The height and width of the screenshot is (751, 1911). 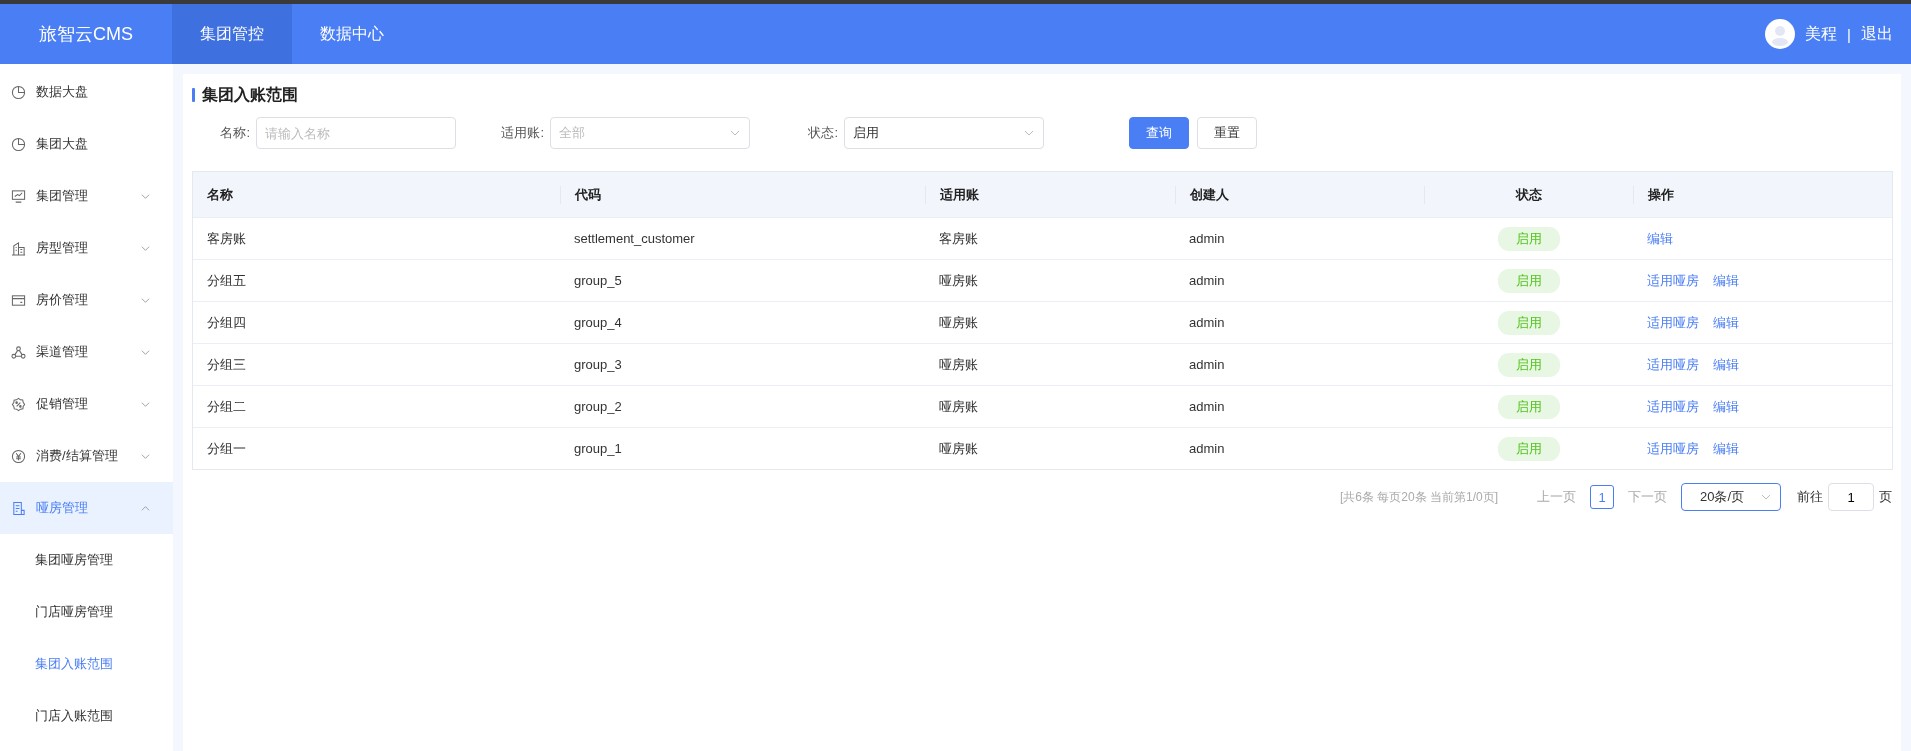 I want to click on column-header: 适用账, so click(x=1050, y=194).